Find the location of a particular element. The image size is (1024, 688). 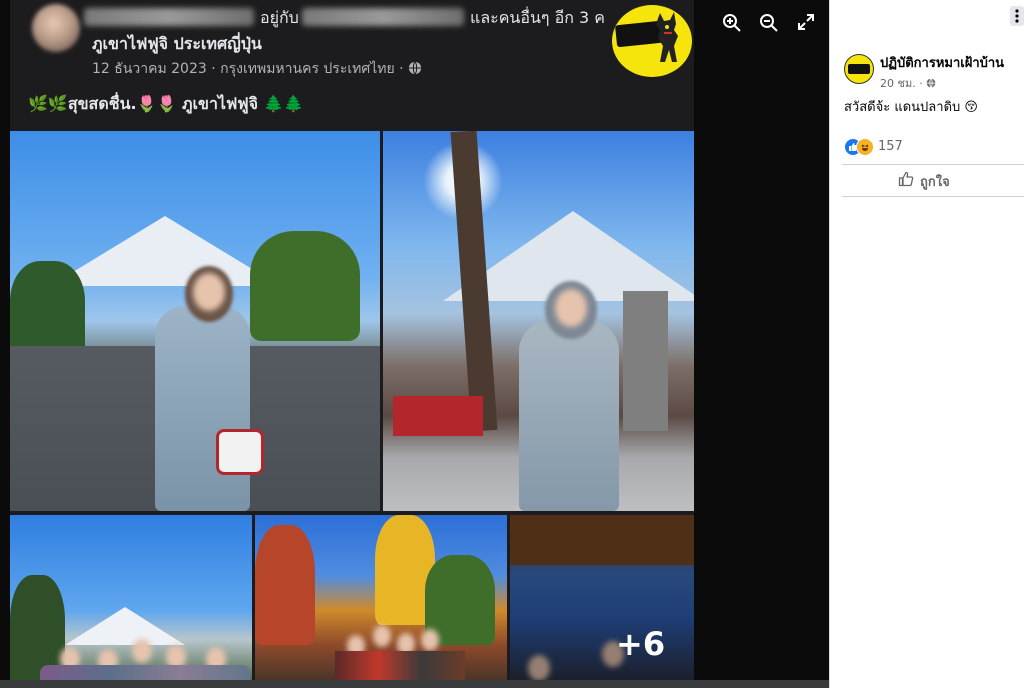

post-menu-button is located at coordinates (1017, 18).